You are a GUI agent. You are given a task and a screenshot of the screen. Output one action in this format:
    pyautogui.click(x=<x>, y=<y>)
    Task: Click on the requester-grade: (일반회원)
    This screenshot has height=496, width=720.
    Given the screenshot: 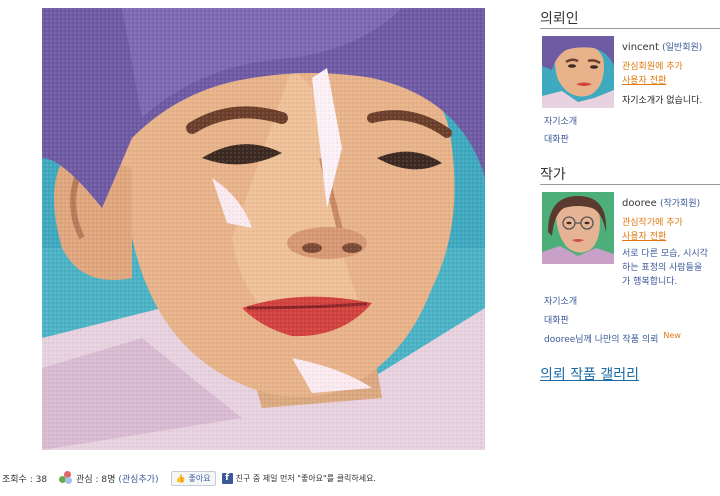 What is the action you would take?
    pyautogui.click(x=682, y=48)
    